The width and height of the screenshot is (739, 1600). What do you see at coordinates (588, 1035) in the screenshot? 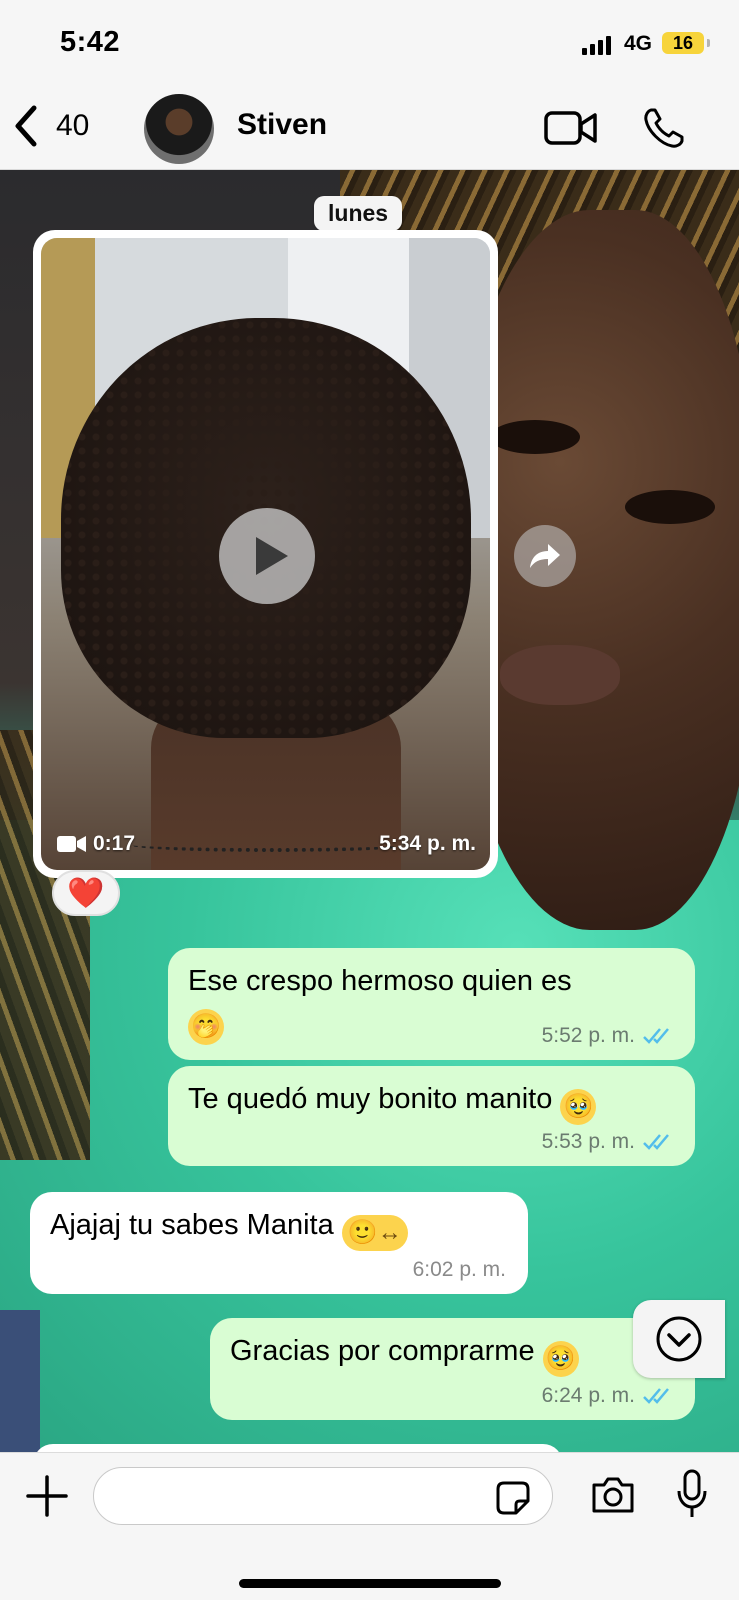
I see `message-time: 5:52 p. m.` at bounding box center [588, 1035].